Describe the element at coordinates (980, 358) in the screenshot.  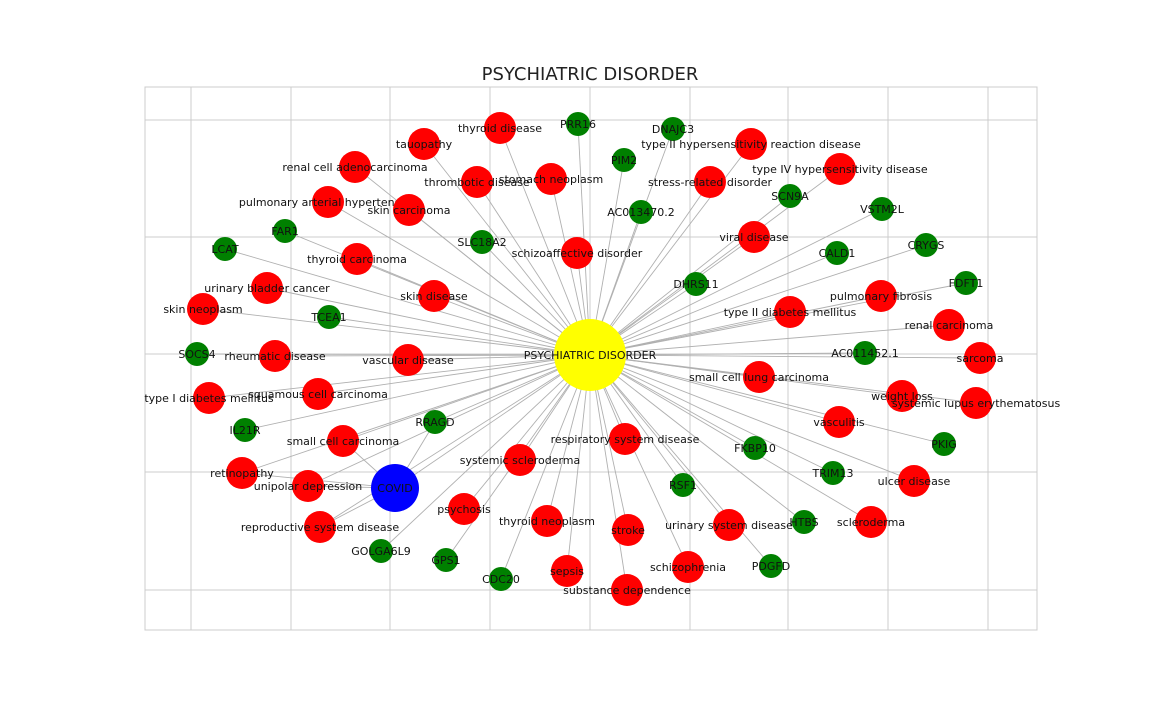
I see `disease-node-label: sarcoma` at that location.